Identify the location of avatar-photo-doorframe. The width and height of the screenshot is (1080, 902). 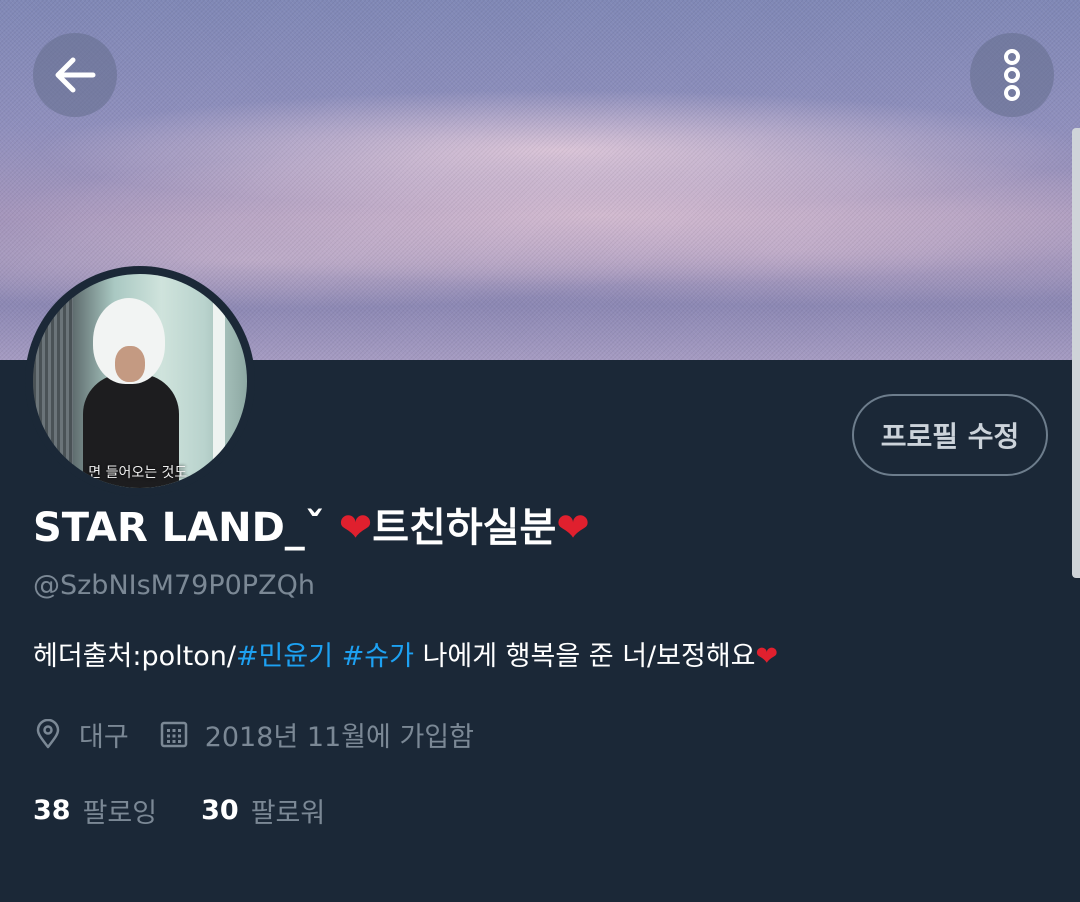
(219, 381).